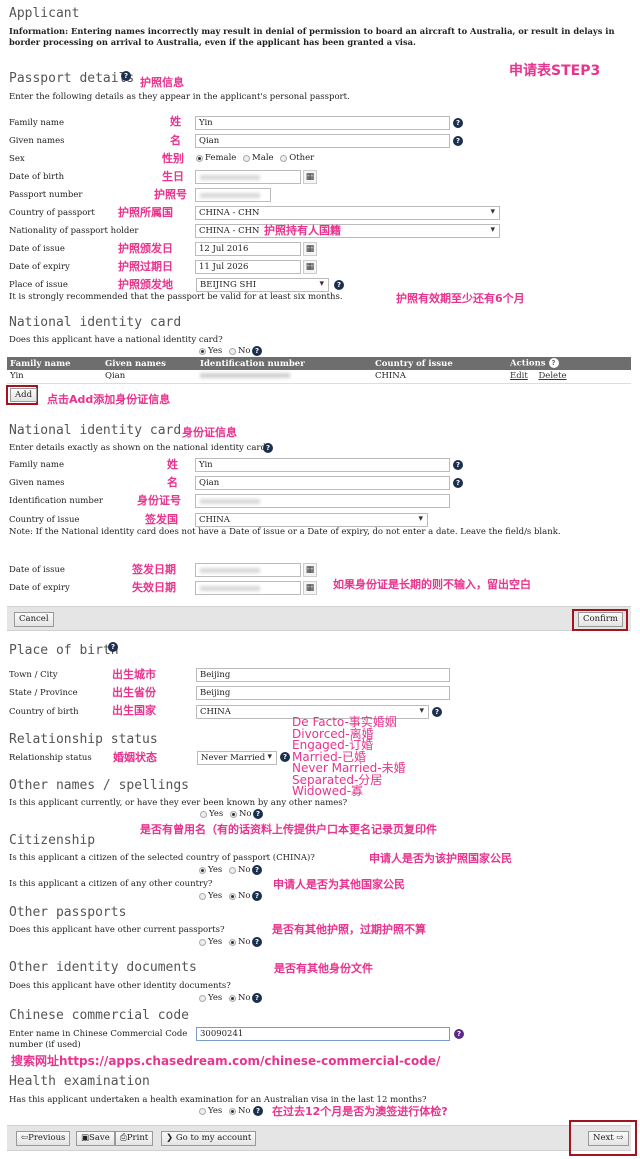 Image resolution: width=640 pixels, height=1159 pixels. What do you see at coordinates (232, 998) in the screenshot?
I see `other-ids-no-radio` at bounding box center [232, 998].